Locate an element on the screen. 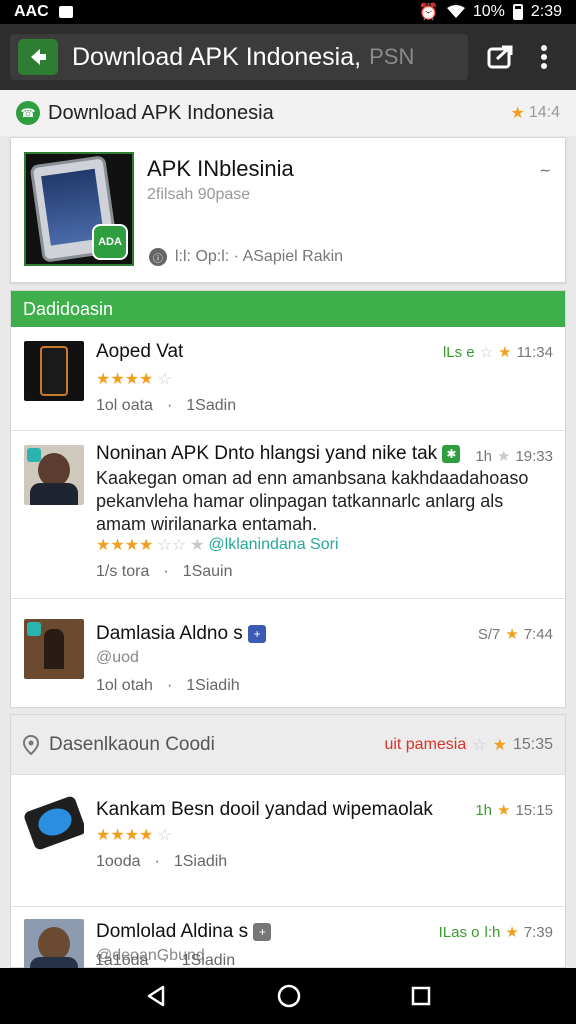 The width and height of the screenshot is (576, 1024). item-title: Noninan APK Dnto hlangsi yand nike tak ✱ is located at coordinates (278, 454).